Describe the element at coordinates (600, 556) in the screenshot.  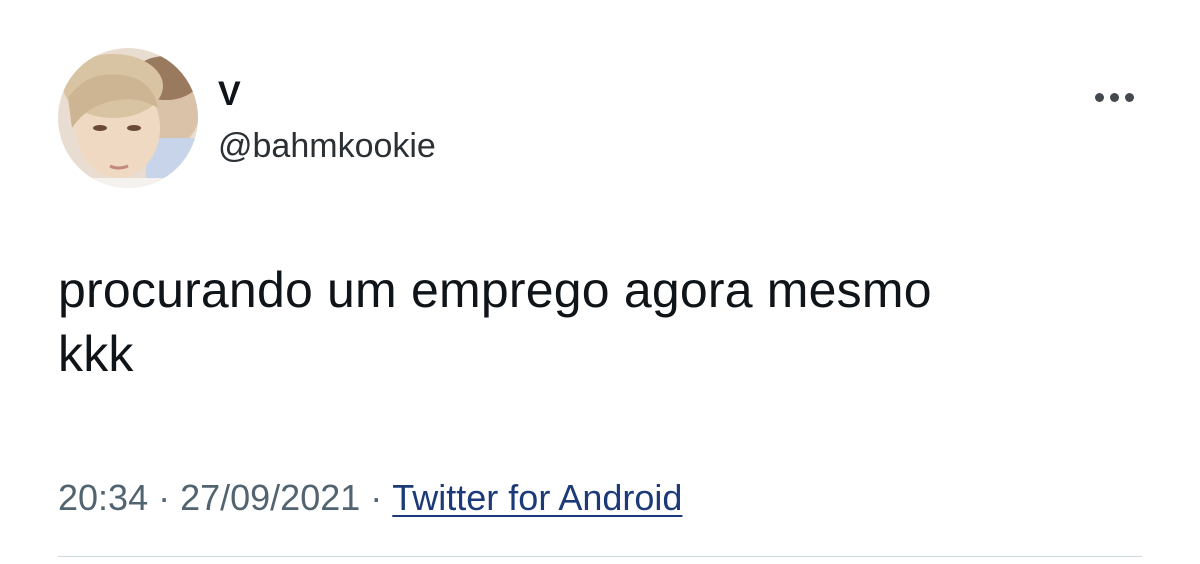
I see `divider` at that location.